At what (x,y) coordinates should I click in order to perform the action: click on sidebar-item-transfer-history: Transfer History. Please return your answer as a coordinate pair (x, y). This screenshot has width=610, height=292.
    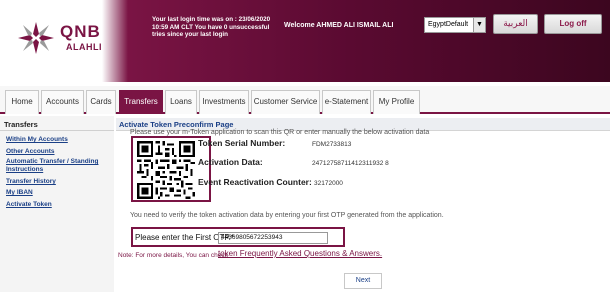
    Looking at the image, I should click on (57, 182).